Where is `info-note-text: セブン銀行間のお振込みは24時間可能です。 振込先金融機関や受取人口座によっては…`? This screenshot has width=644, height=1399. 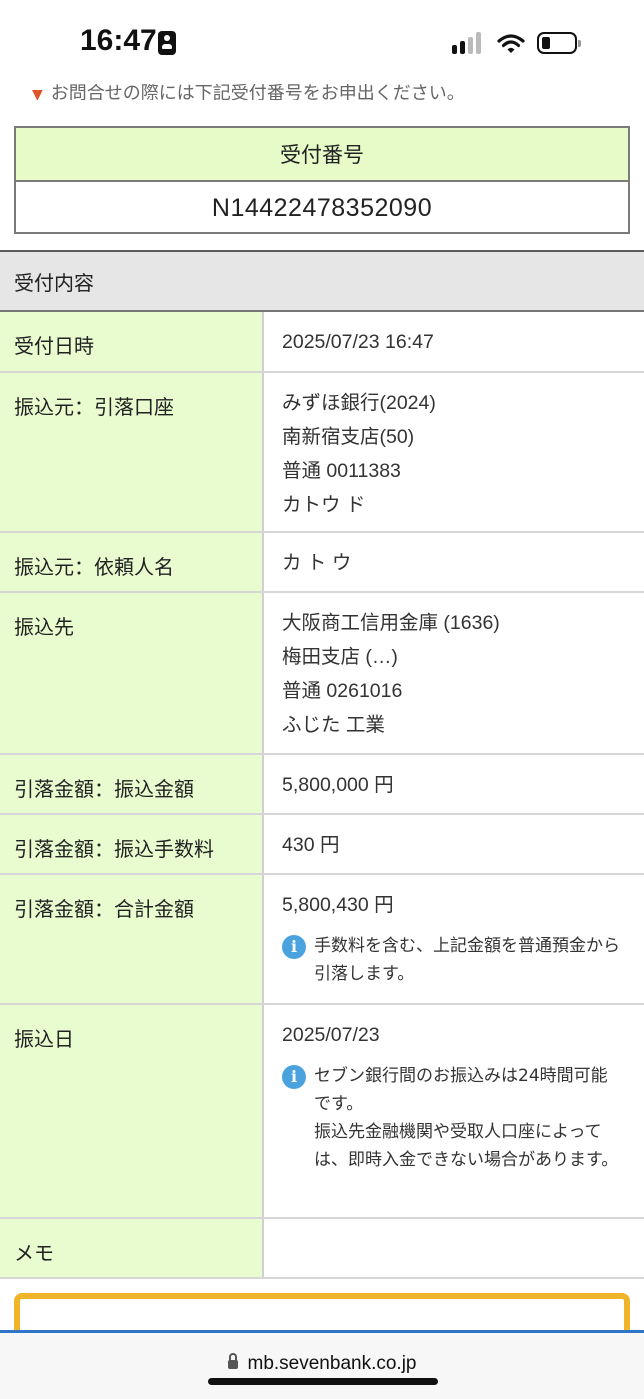 info-note-text: セブン銀行間のお振込みは24時間可能です。 振込先金融機関や受取人口座によっては… is located at coordinates (466, 1118).